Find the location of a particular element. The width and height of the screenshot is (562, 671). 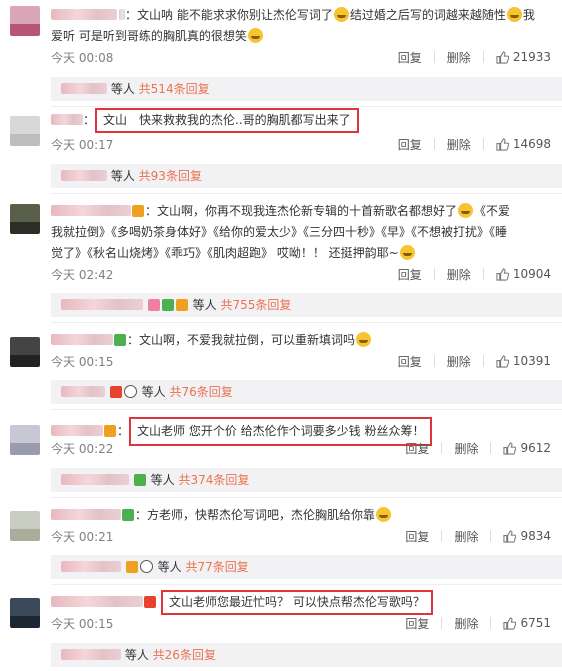

reply-count-link: 共514条回复 is located at coordinates (174, 89).